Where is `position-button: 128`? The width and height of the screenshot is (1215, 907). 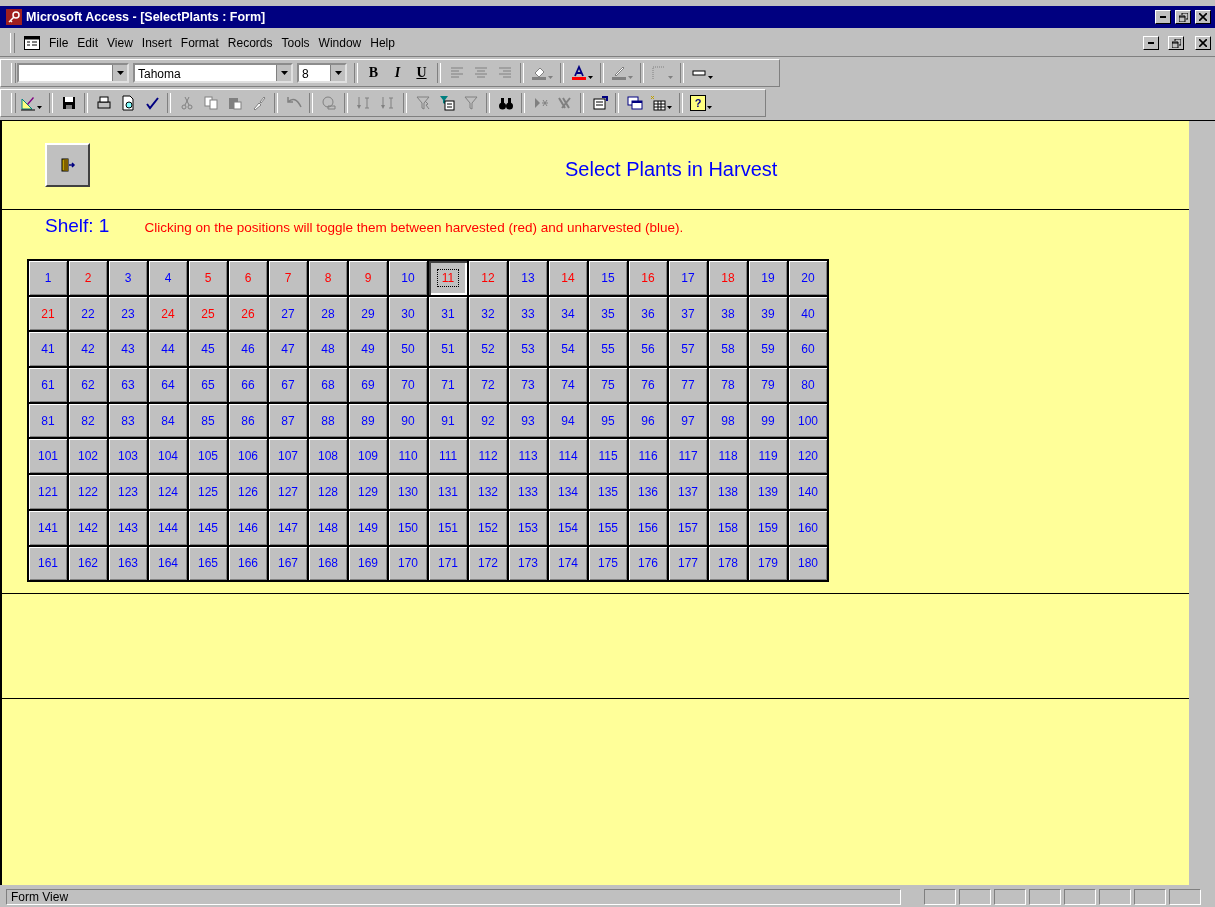
position-button: 128 is located at coordinates (328, 492).